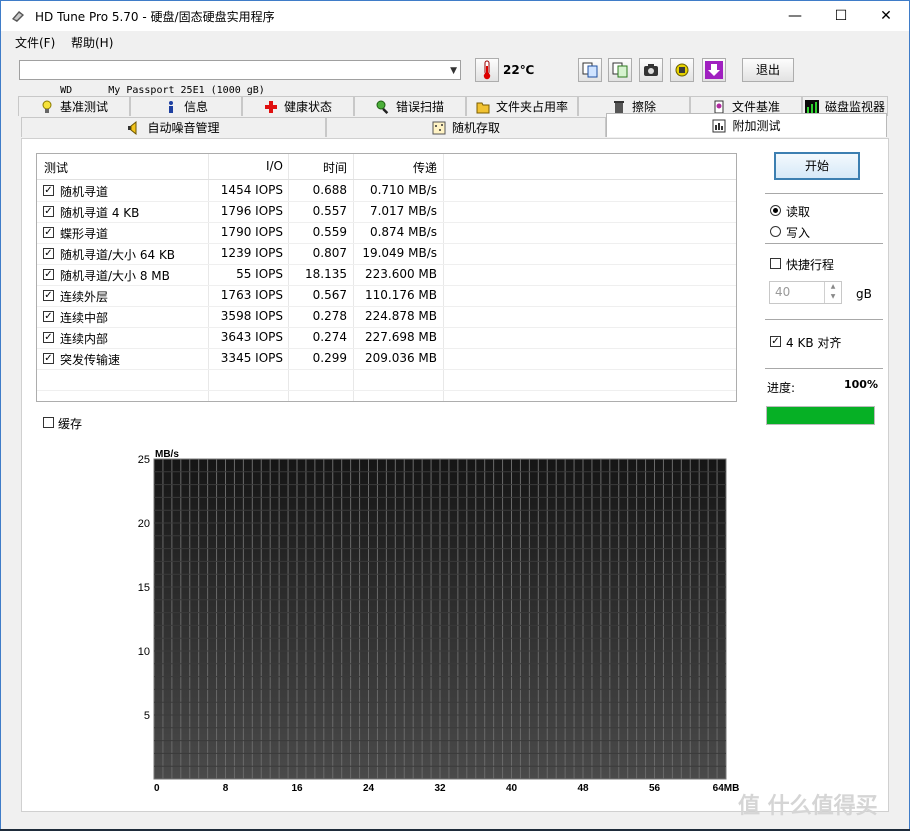  I want to click on progress-fill, so click(820, 415).